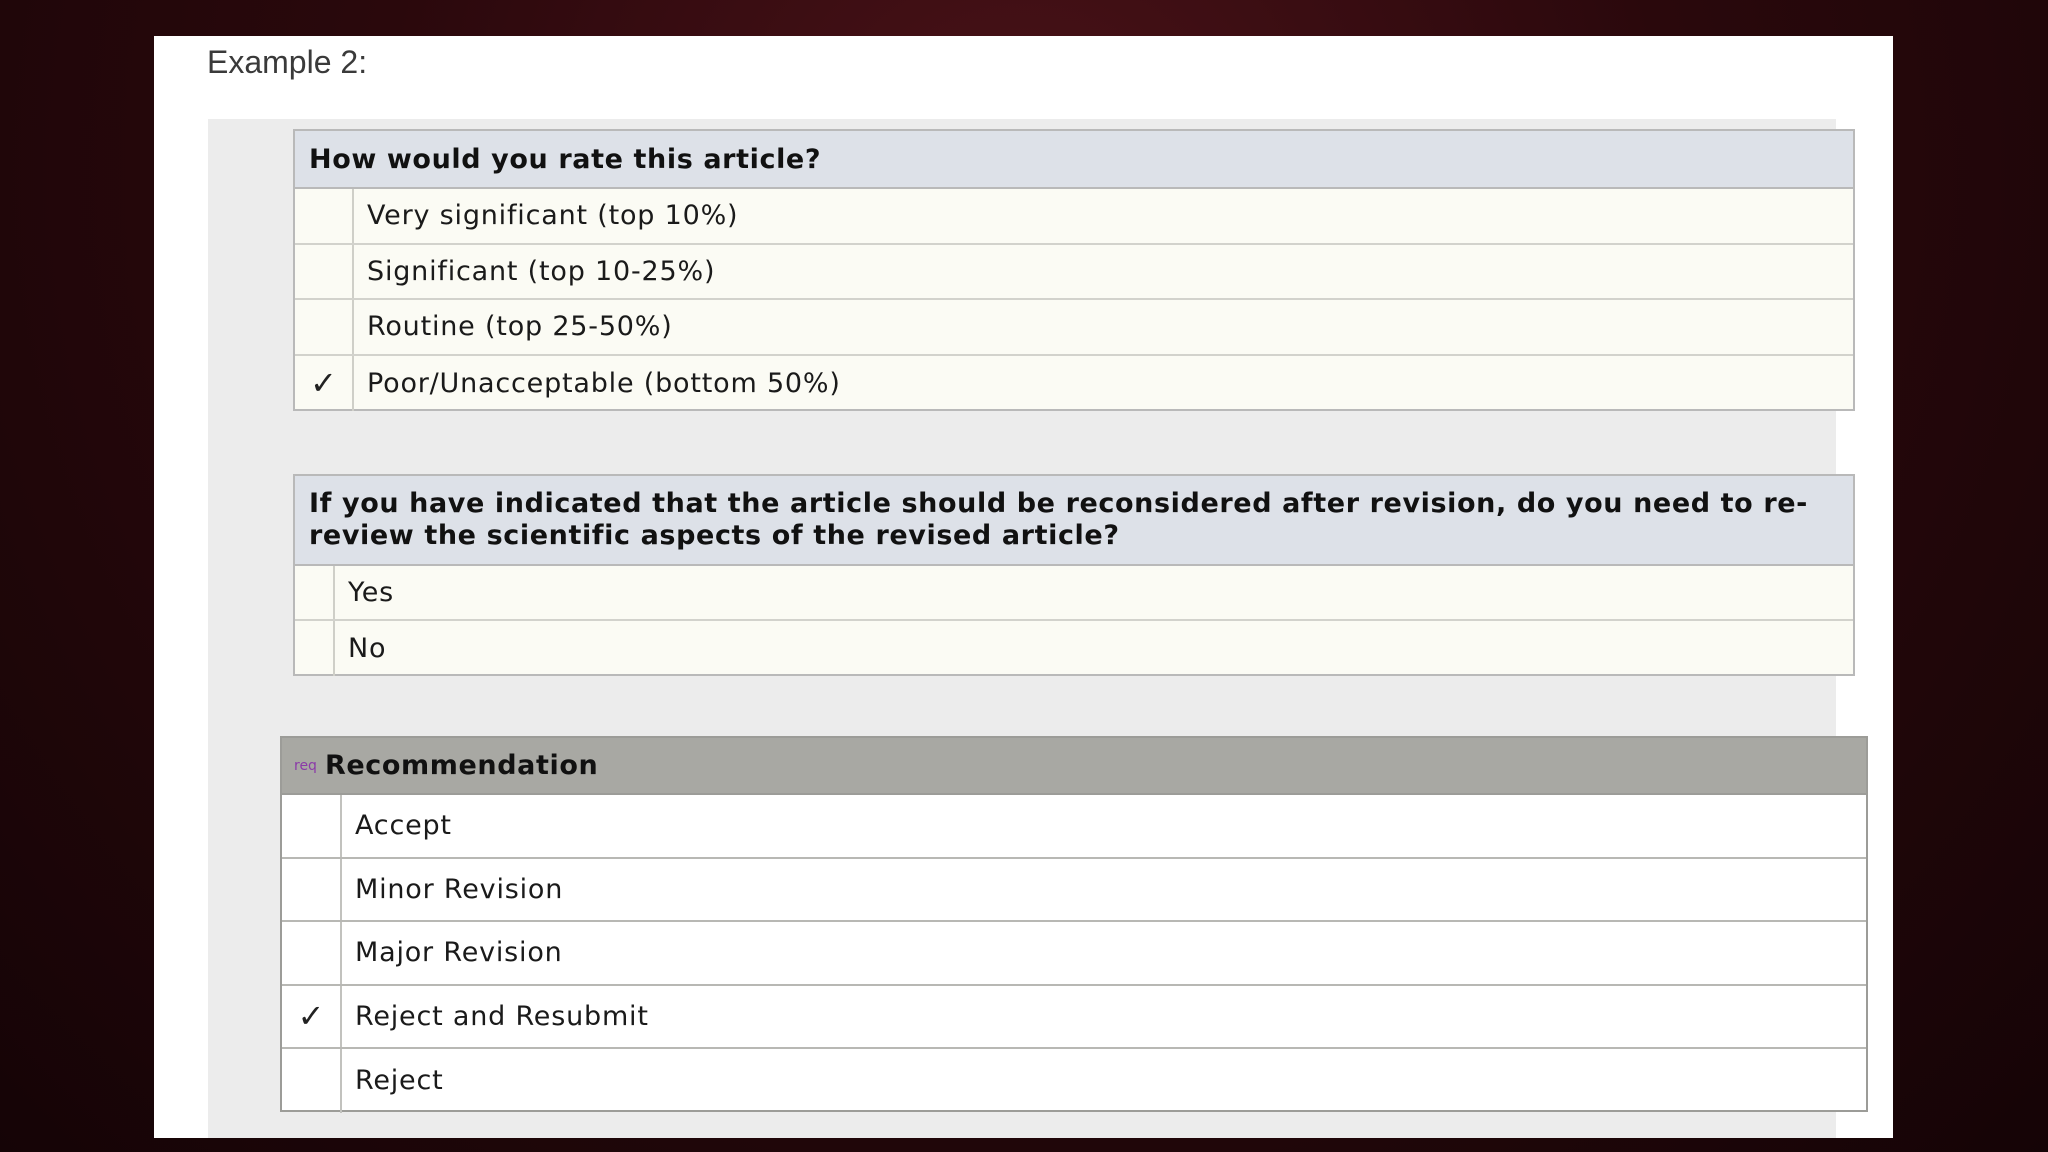  What do you see at coordinates (520, 327) in the screenshot?
I see `rating-option-label: Routine (top 25-50%)` at bounding box center [520, 327].